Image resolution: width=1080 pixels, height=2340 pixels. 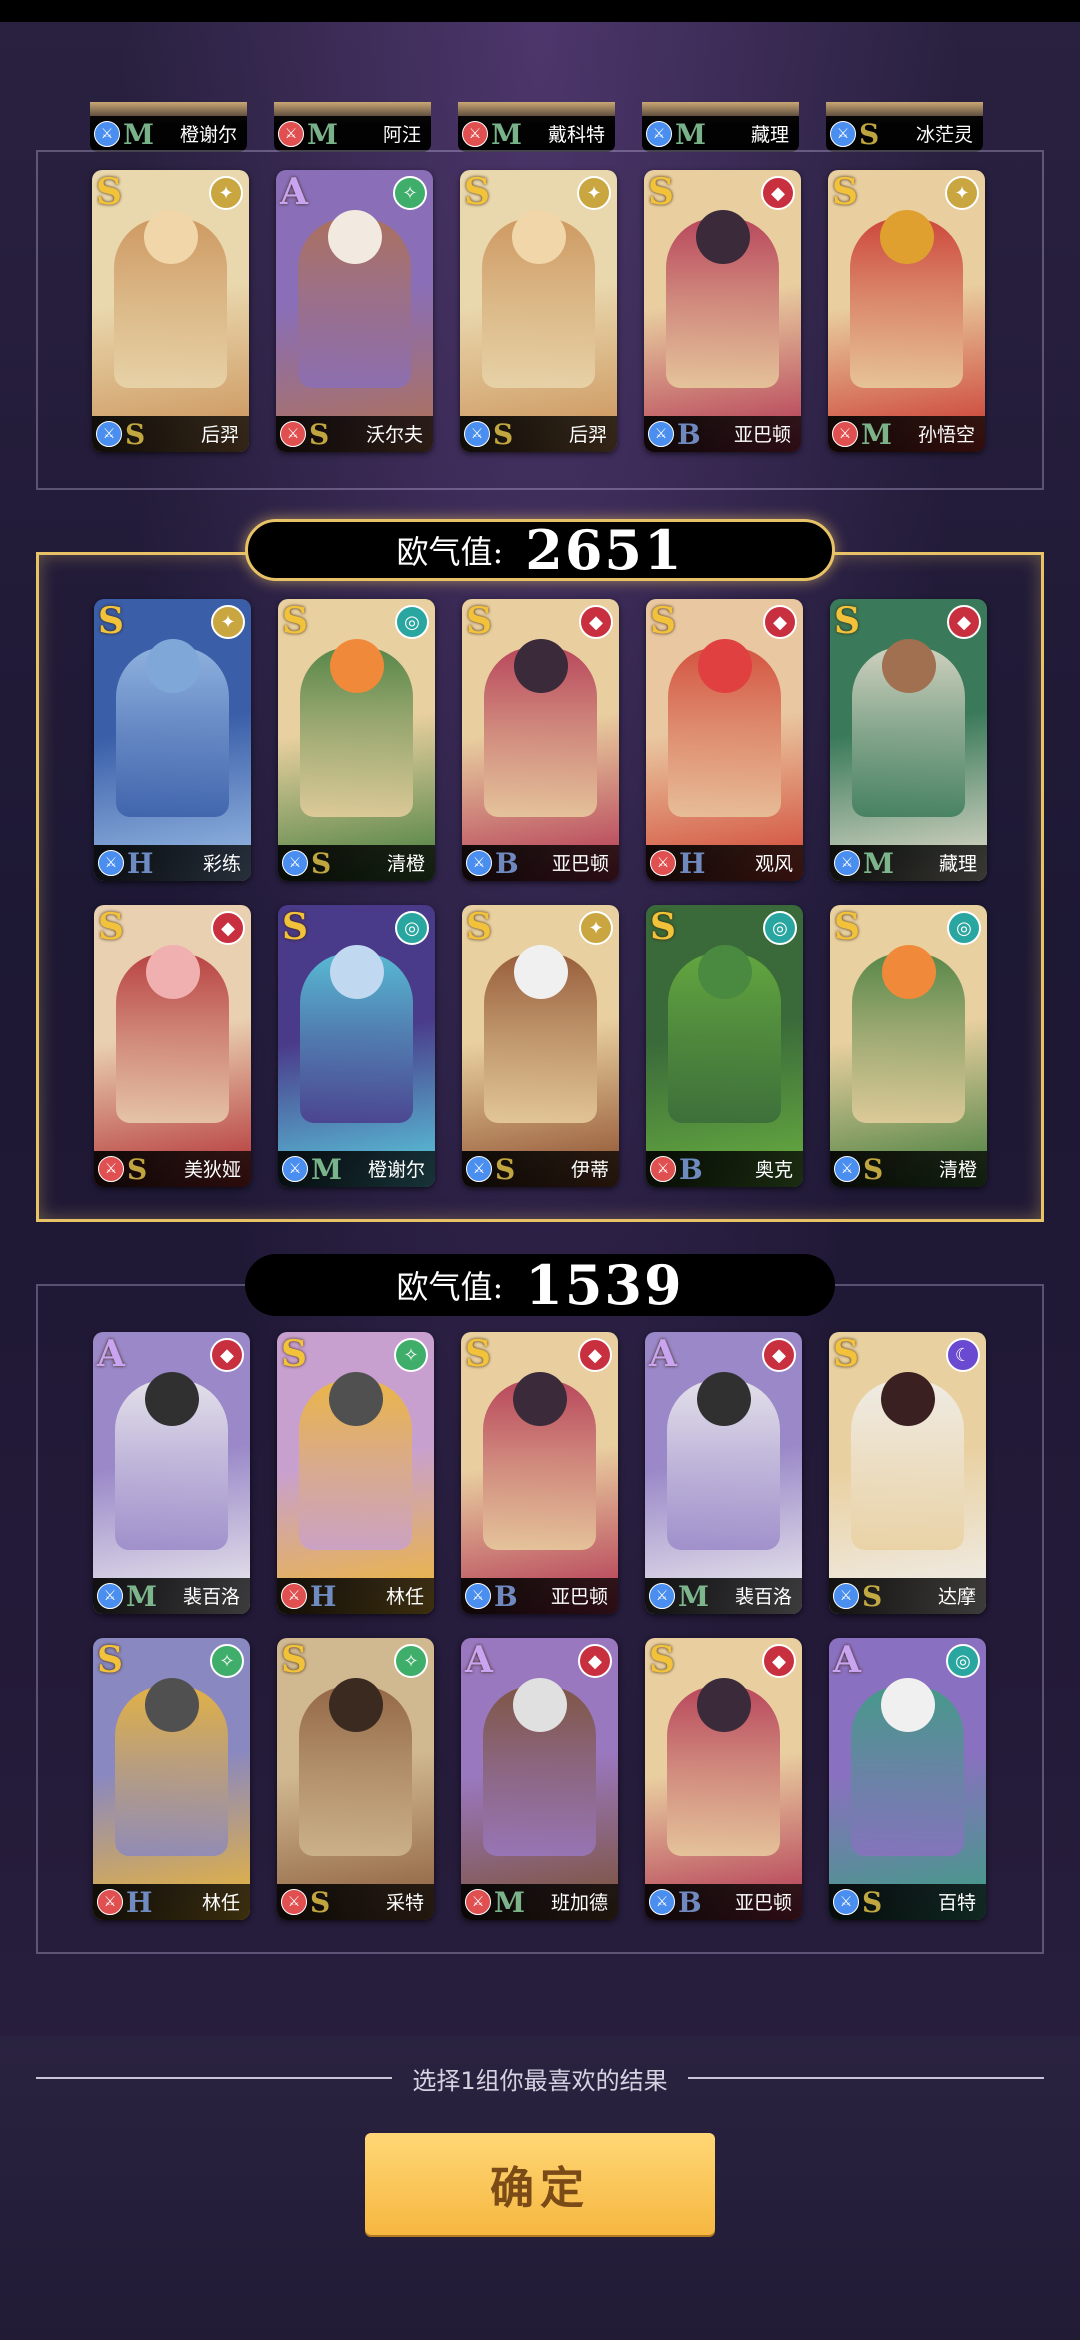 I want to click on hero-card: S ✦ ⚔ H 彩练, so click(x=172, y=740).